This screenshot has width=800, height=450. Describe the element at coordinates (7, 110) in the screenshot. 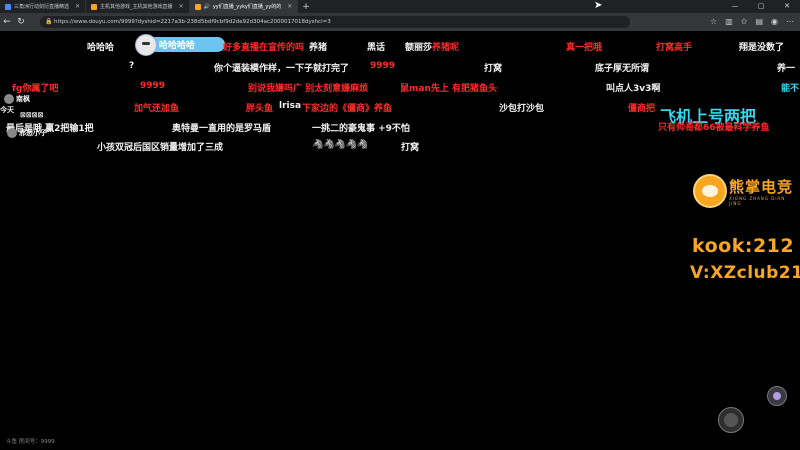

I see `danmaku-item: 今天` at that location.